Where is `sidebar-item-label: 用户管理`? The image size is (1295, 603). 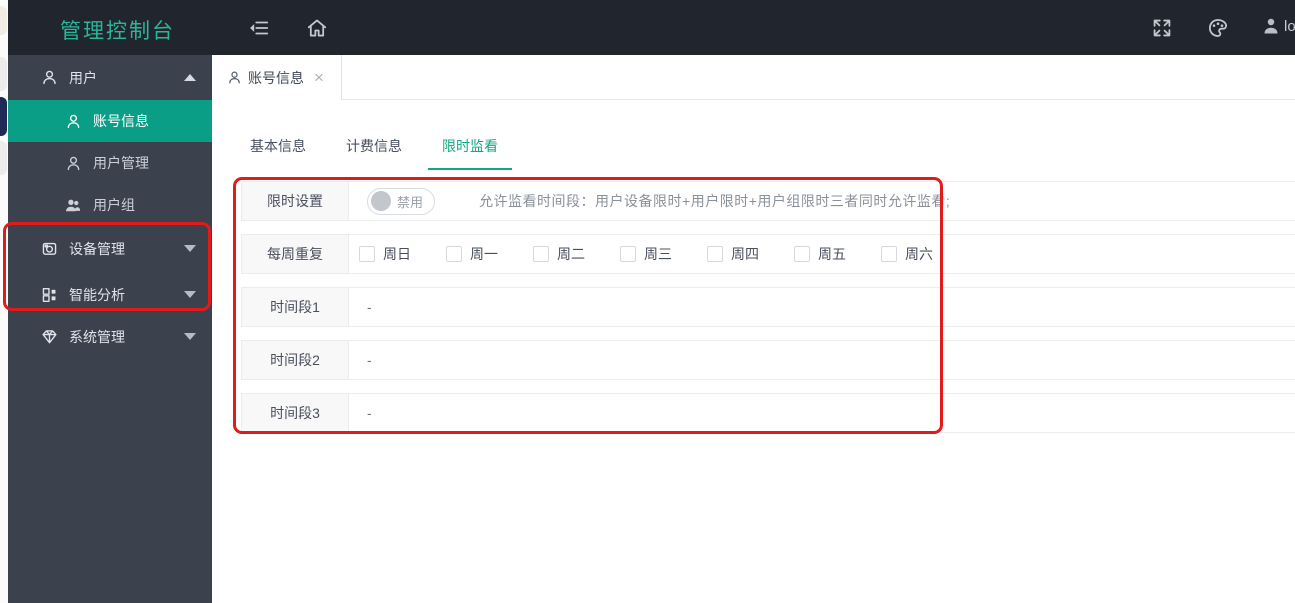 sidebar-item-label: 用户管理 is located at coordinates (121, 163).